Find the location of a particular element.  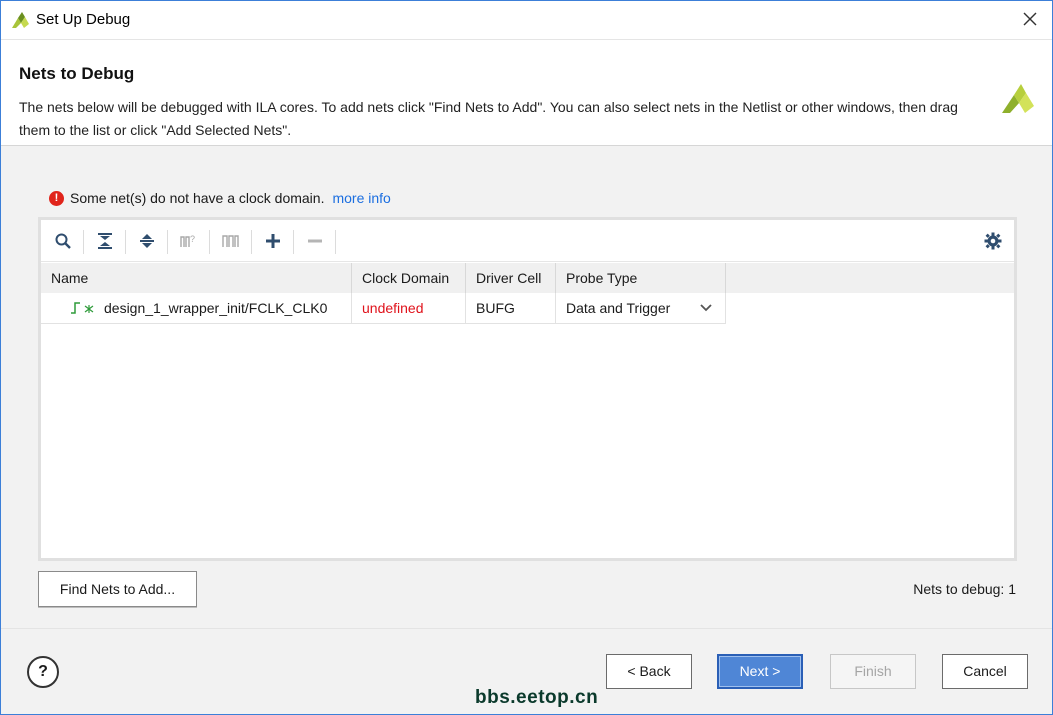

column-header-name: Name is located at coordinates (196, 278).